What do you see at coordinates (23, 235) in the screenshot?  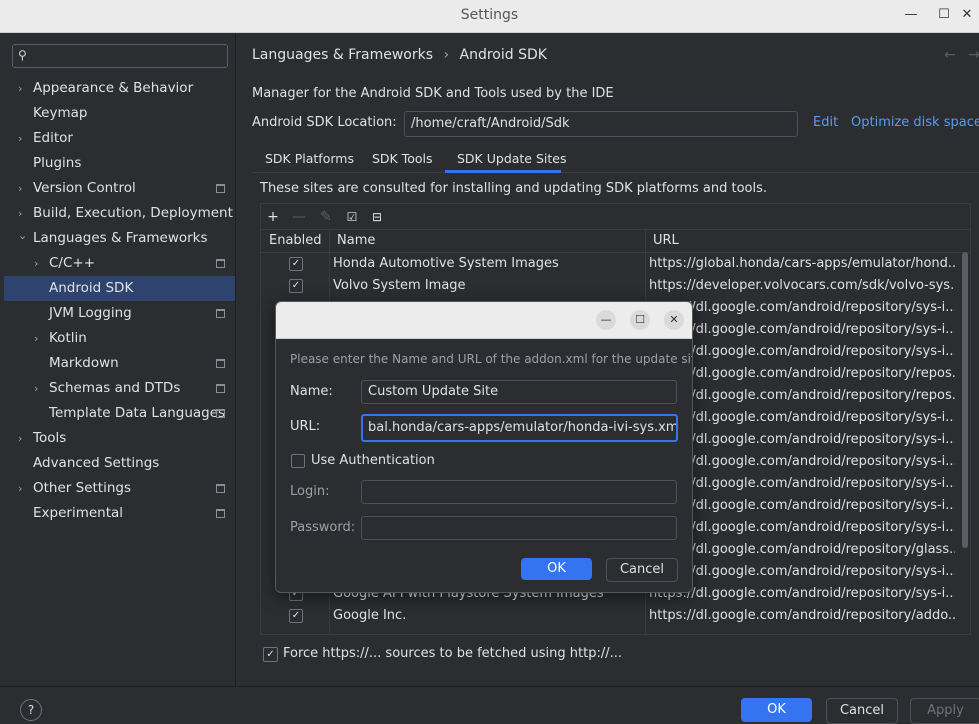 I see `chevron-down-icon: ⌄` at bounding box center [23, 235].